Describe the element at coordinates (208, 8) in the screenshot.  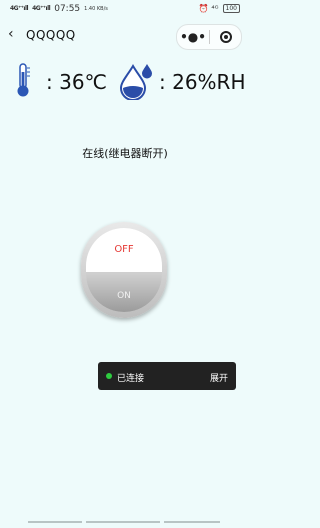
I see `alarm-network-icons: ⏰ ⁴ᴳ` at that location.